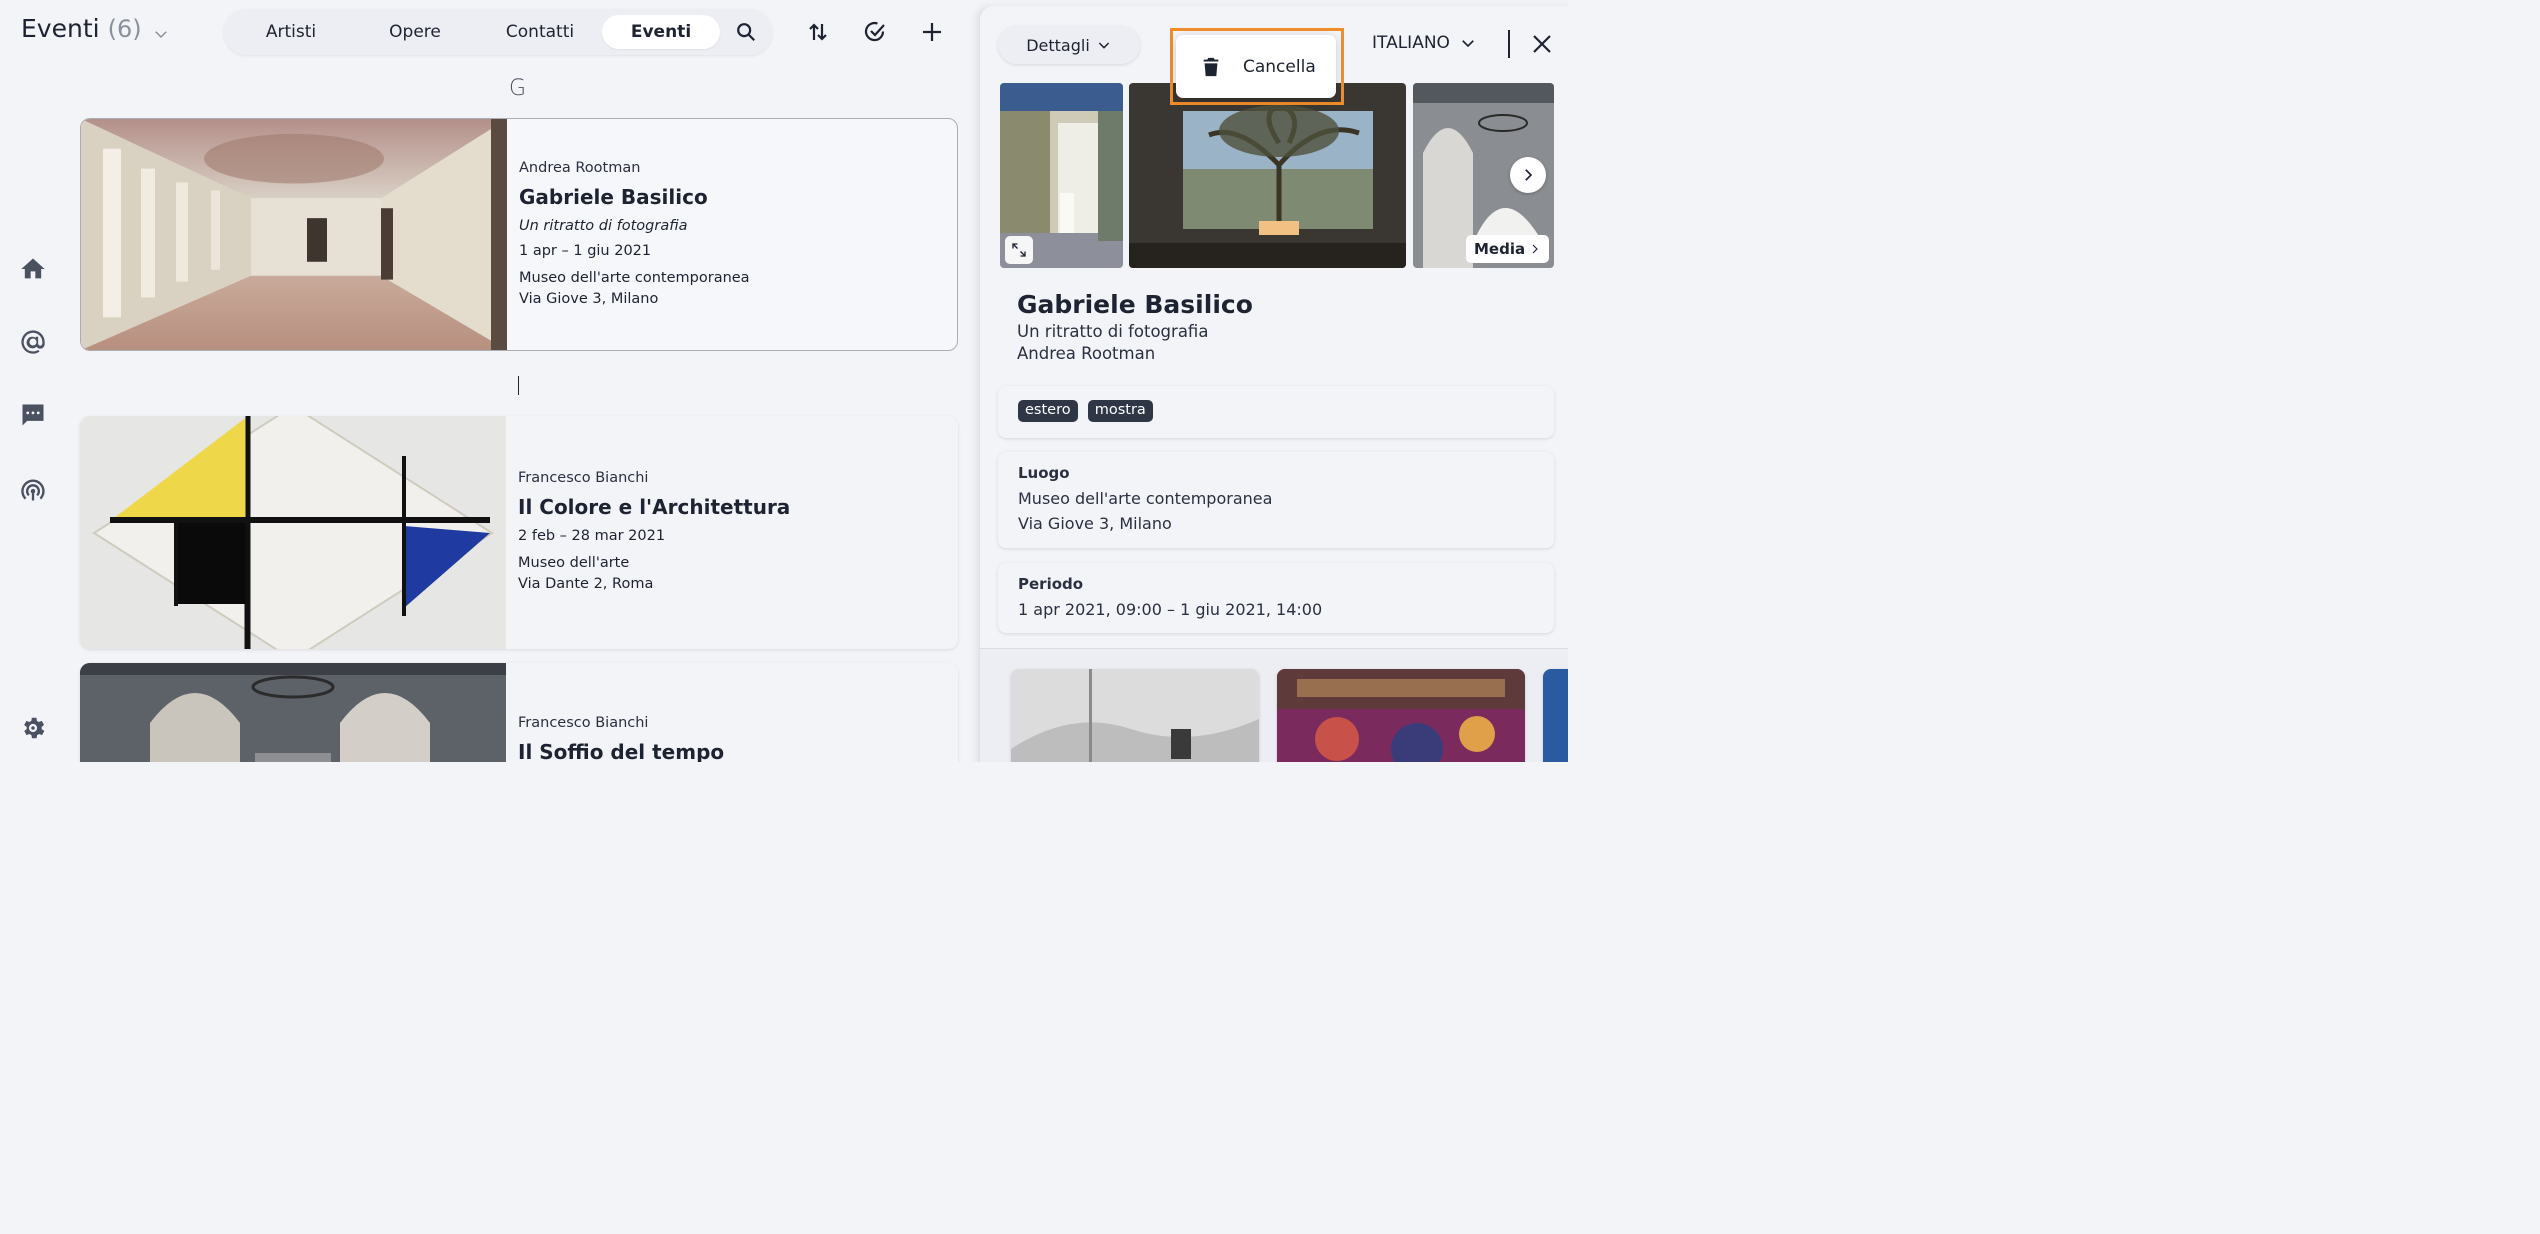 The width and height of the screenshot is (2540, 1234). What do you see at coordinates (1170, 609) in the screenshot?
I see `period-value: 1 apr 2021, 09:00 – 1 giu 2021, 14:00` at bounding box center [1170, 609].